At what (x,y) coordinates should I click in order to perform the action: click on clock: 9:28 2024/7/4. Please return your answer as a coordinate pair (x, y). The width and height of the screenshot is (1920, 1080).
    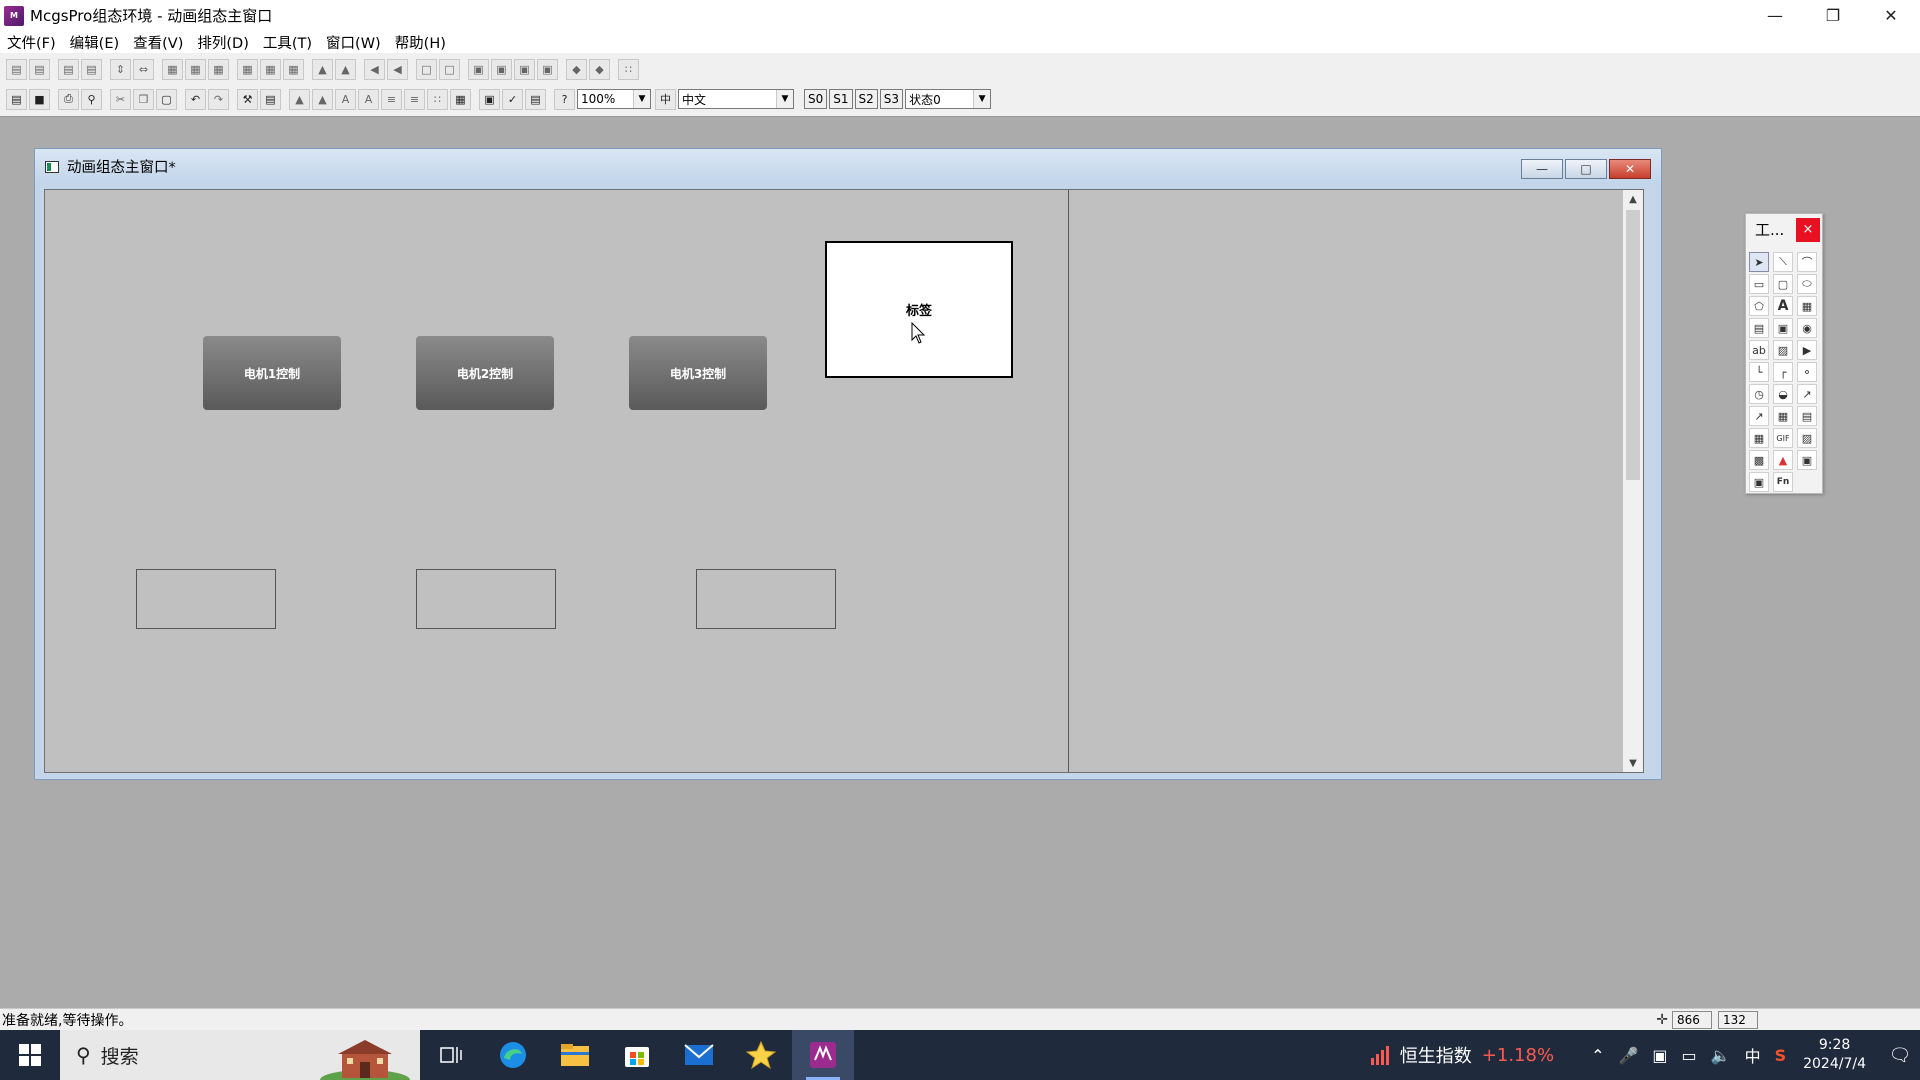
    Looking at the image, I should click on (1834, 1055).